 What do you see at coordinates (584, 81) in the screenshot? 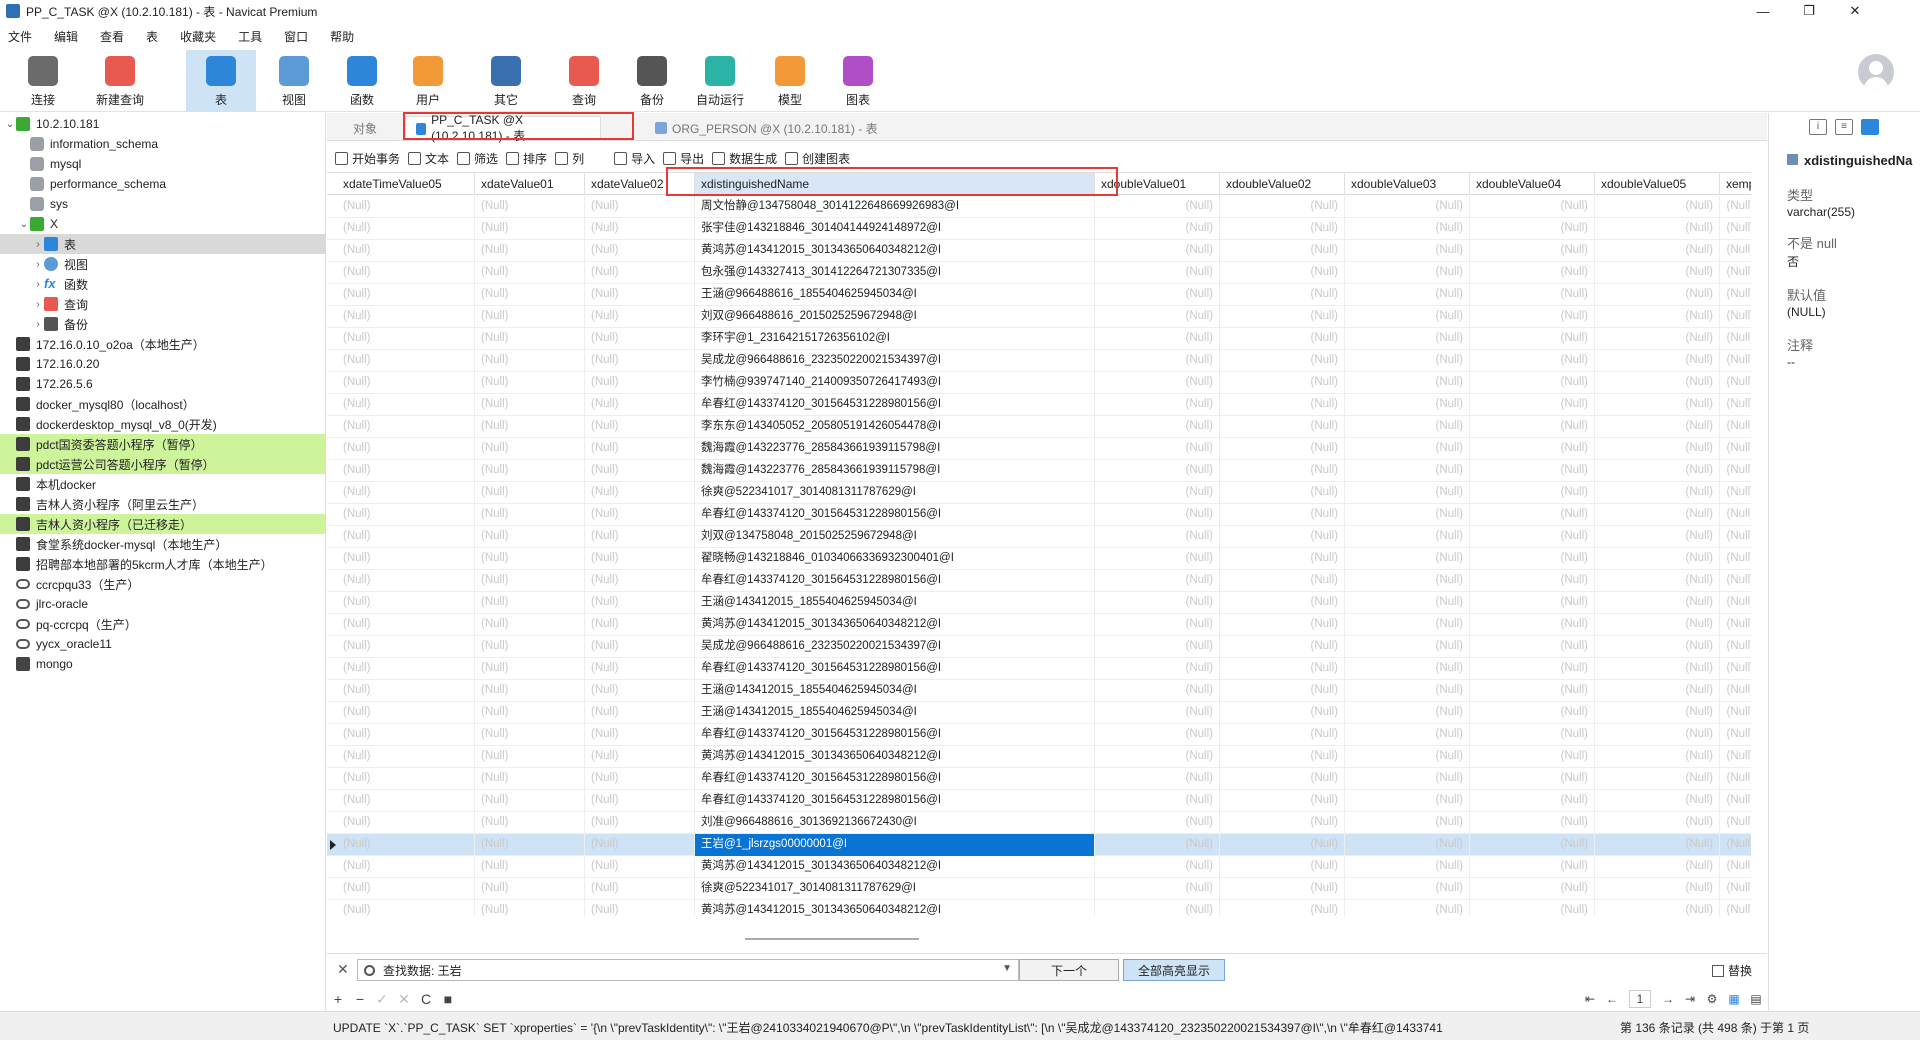
I see `toolbar-query-button: 查询` at bounding box center [584, 81].